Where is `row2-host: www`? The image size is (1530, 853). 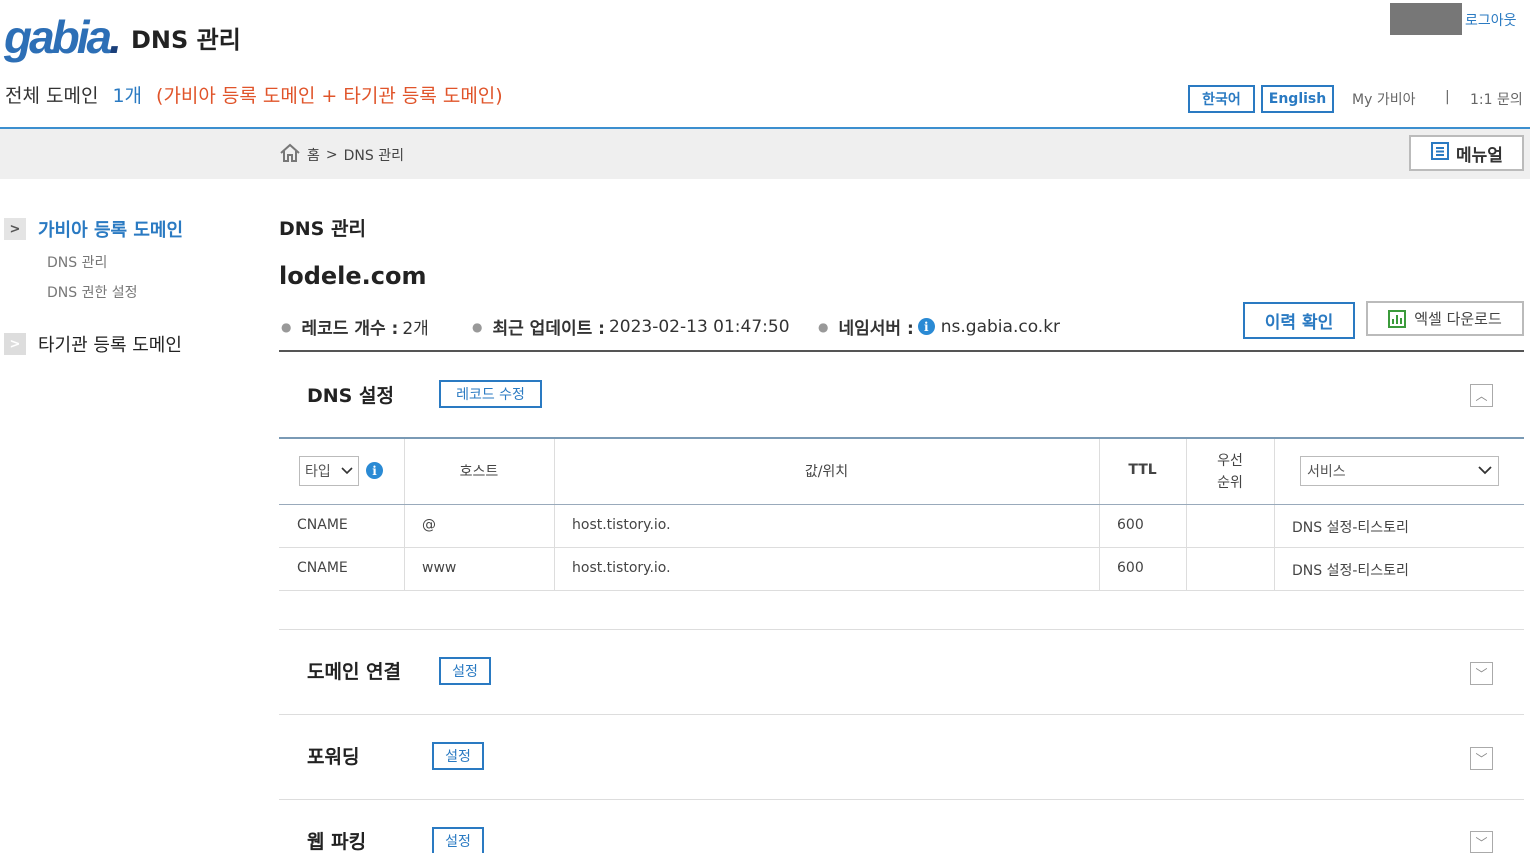
row2-host: www is located at coordinates (439, 568).